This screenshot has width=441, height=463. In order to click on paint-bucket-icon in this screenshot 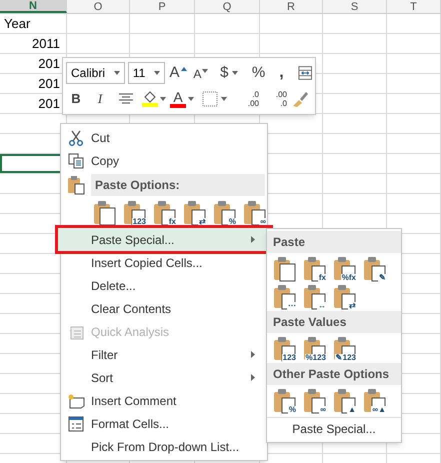, I will do `click(150, 97)`.